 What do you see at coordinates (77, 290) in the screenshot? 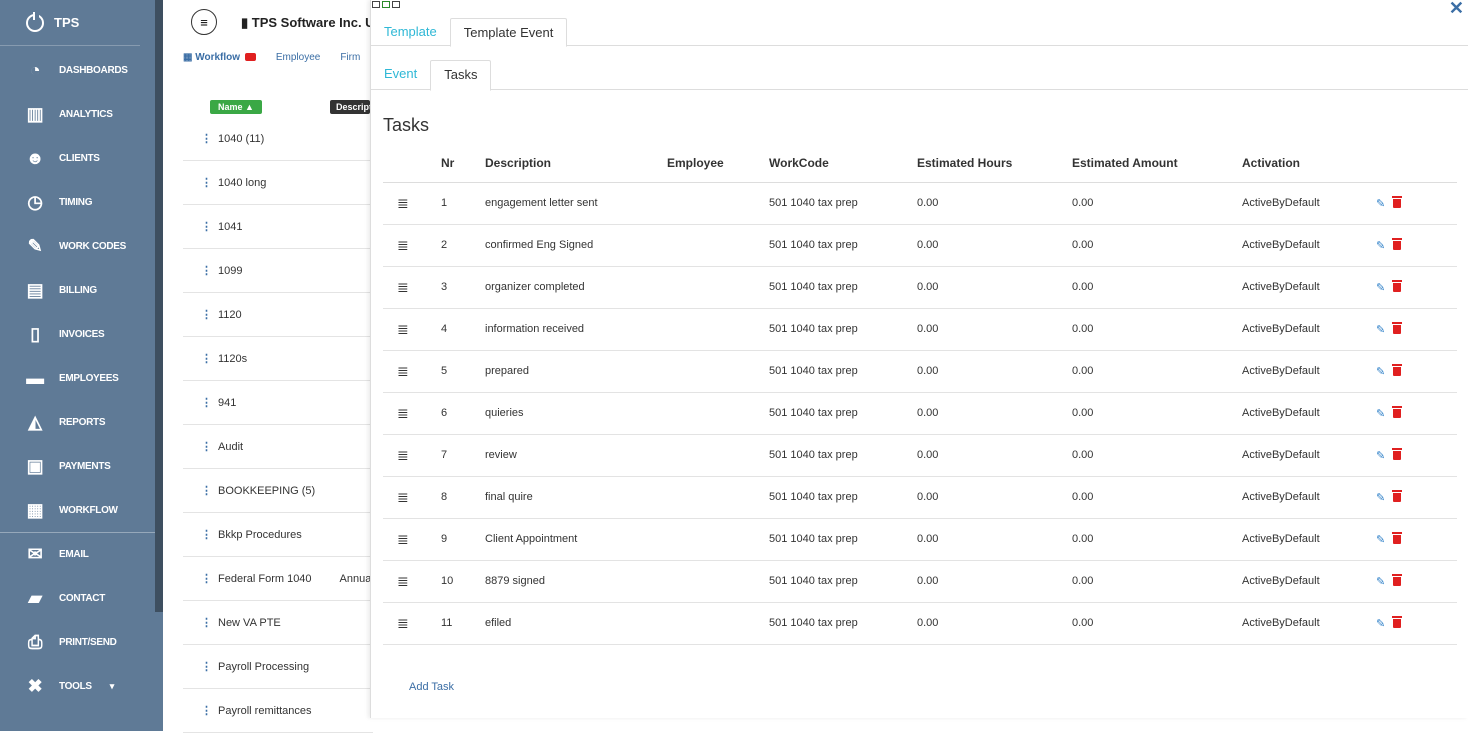
I see `sidebar-item-billing: ▤ BILLING` at bounding box center [77, 290].